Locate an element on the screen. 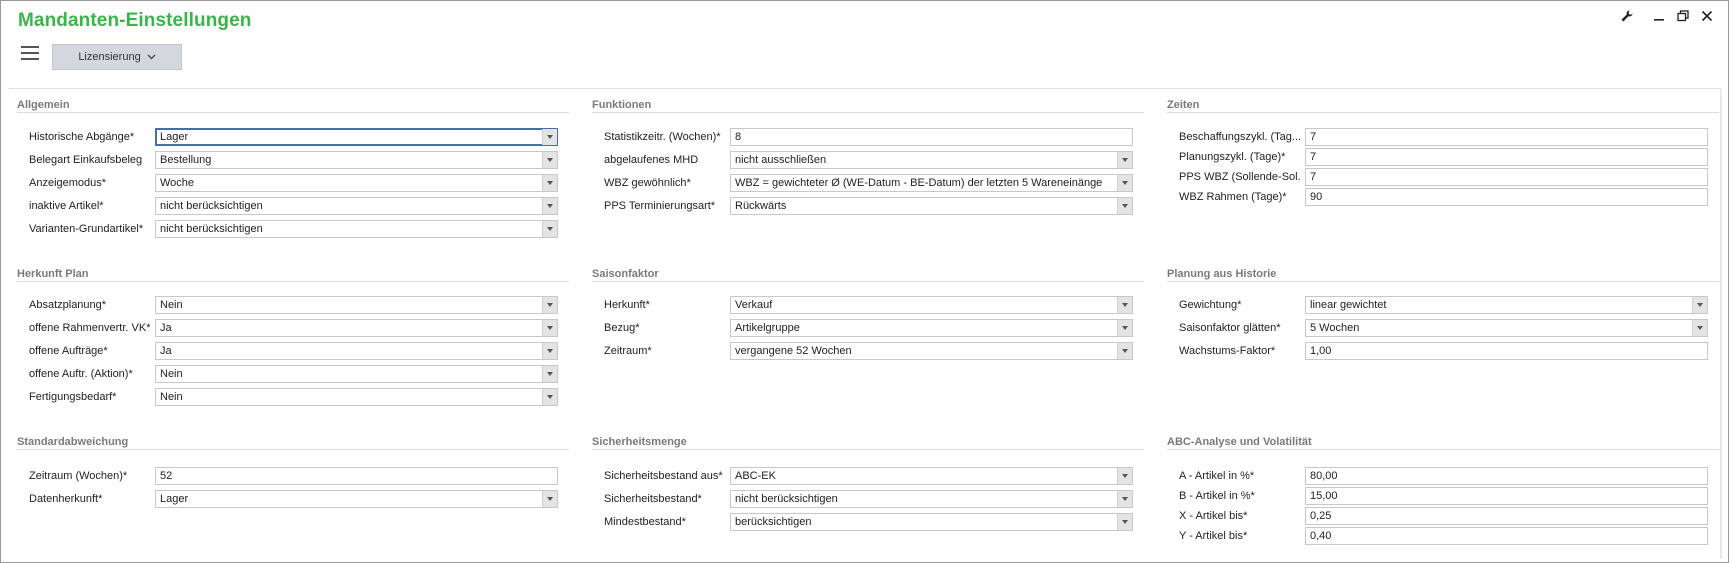 The image size is (1729, 563). select-inaktive-artikel: nicht berücksichtigen is located at coordinates (356, 206).